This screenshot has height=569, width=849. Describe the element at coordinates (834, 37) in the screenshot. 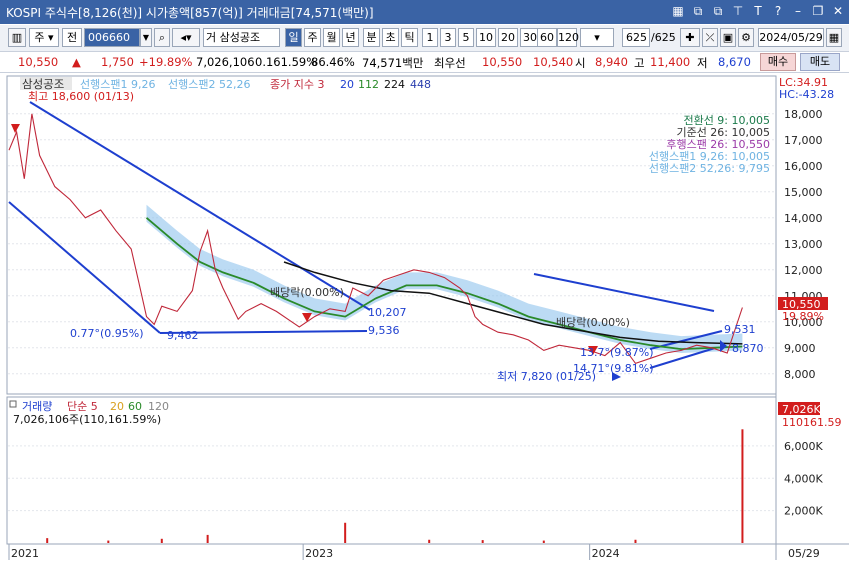

I see `calendar-icon: ▦` at that location.